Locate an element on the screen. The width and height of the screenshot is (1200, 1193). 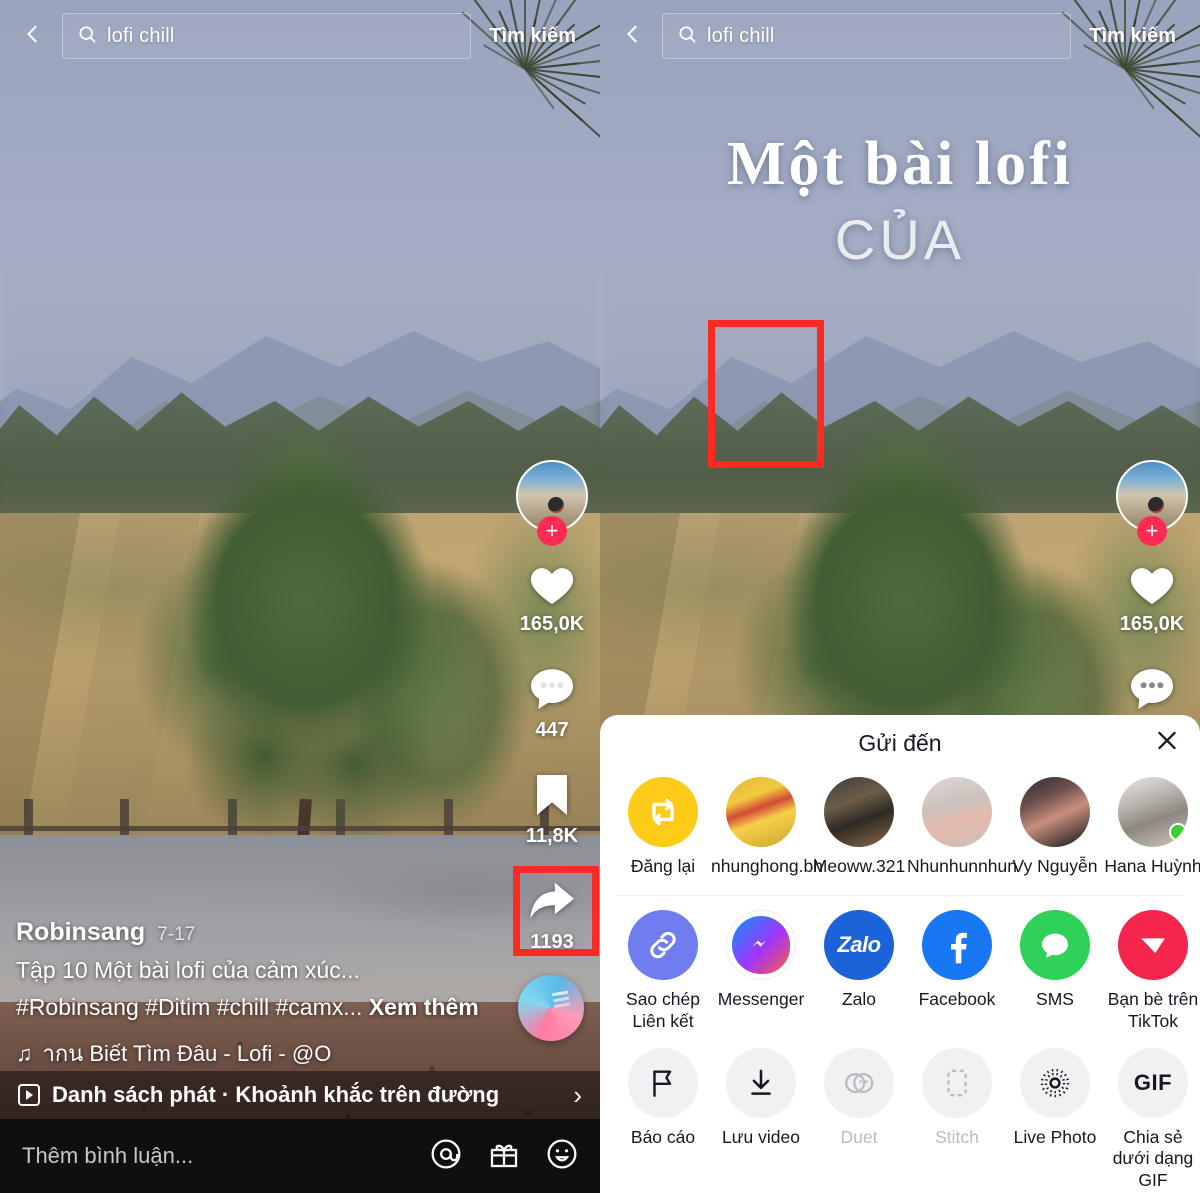
sms-icon is located at coordinates (1055, 945).